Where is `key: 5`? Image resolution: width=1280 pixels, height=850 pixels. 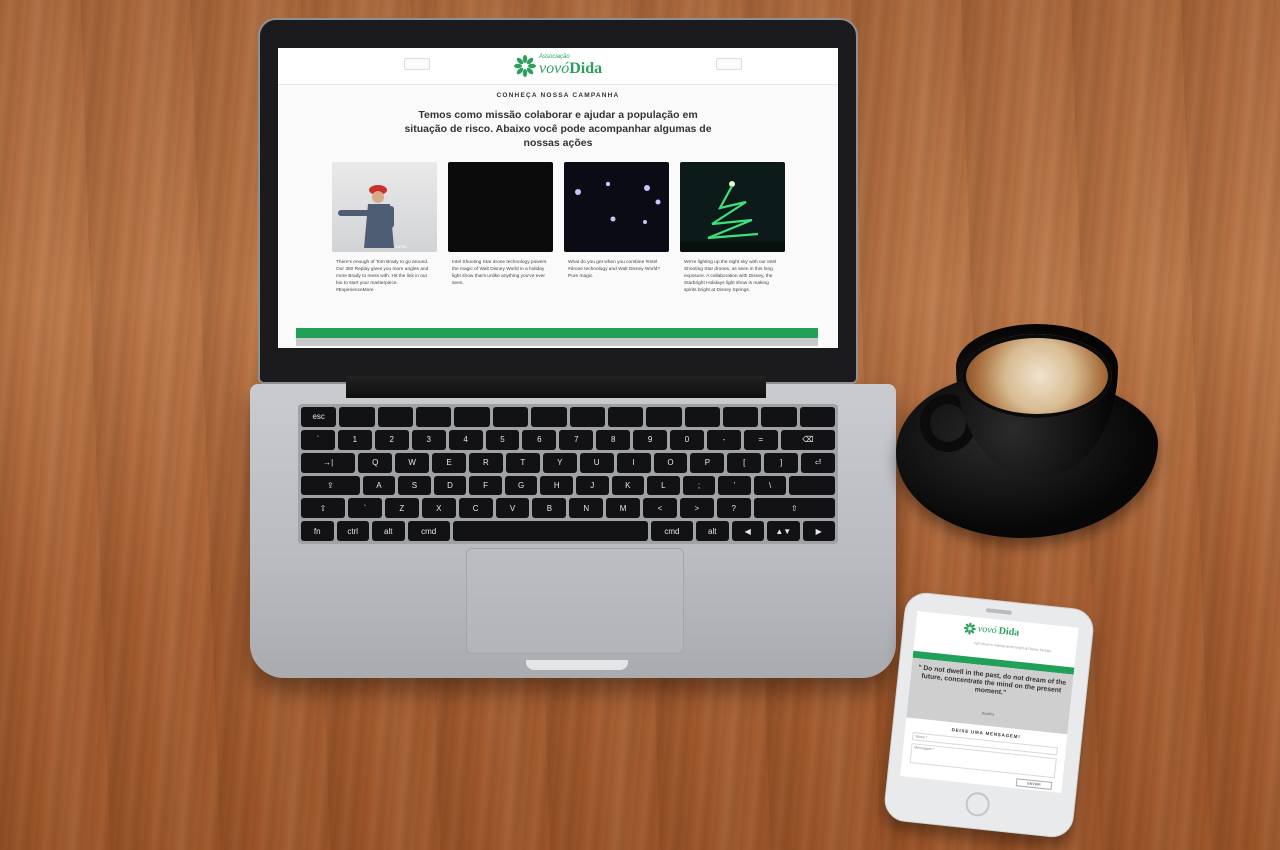
key: 5 is located at coordinates (502, 439).